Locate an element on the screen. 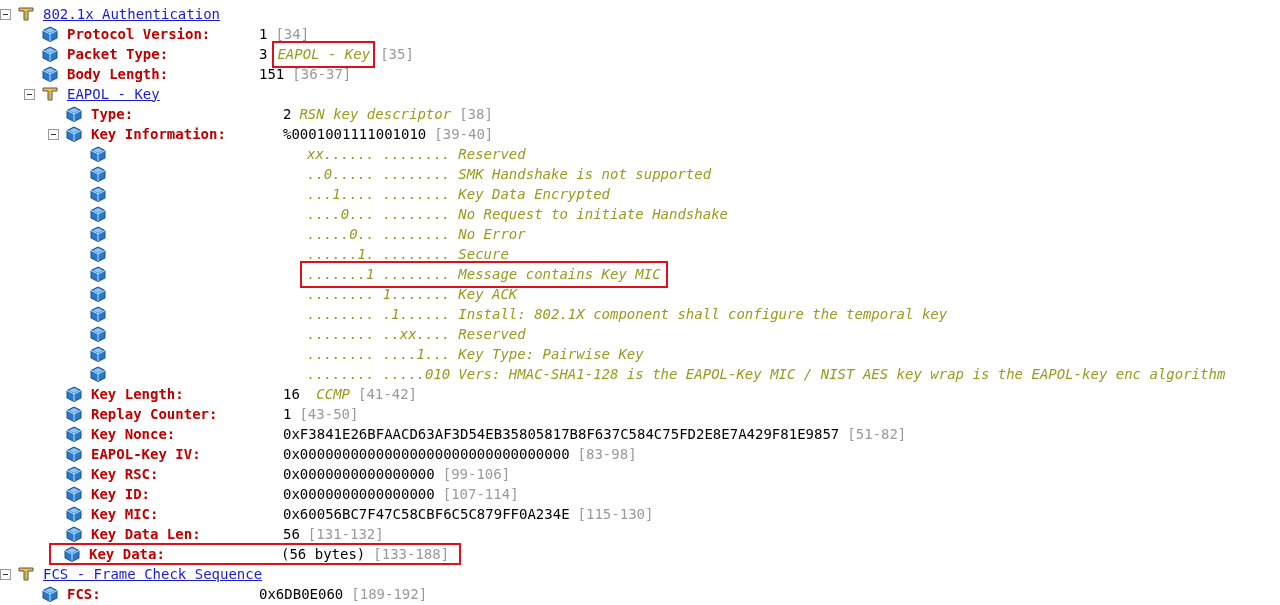 The width and height of the screenshot is (1280, 605). byte-range: [99-106] is located at coordinates (476, 474).